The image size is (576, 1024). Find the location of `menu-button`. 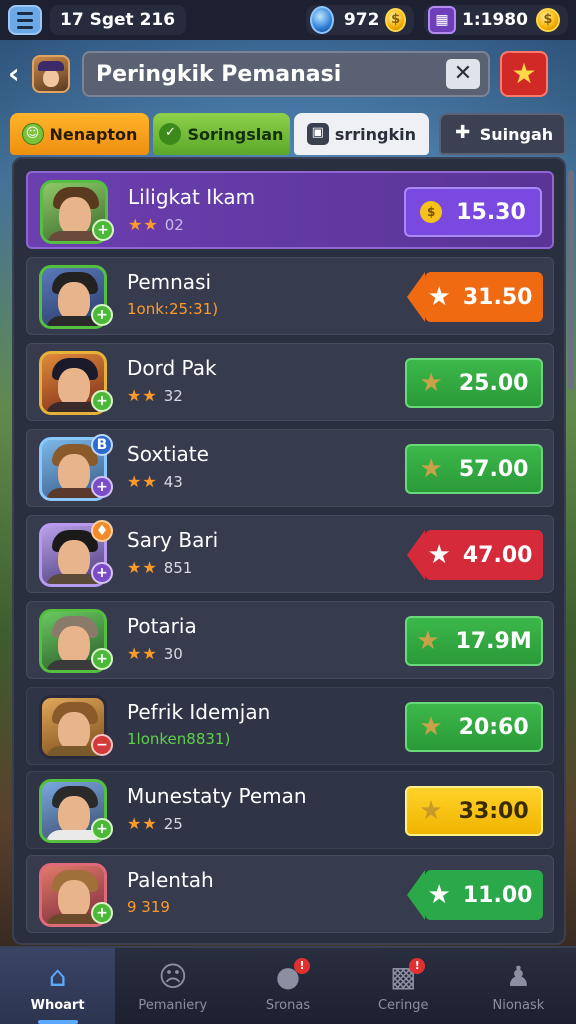

menu-button is located at coordinates (25, 20).